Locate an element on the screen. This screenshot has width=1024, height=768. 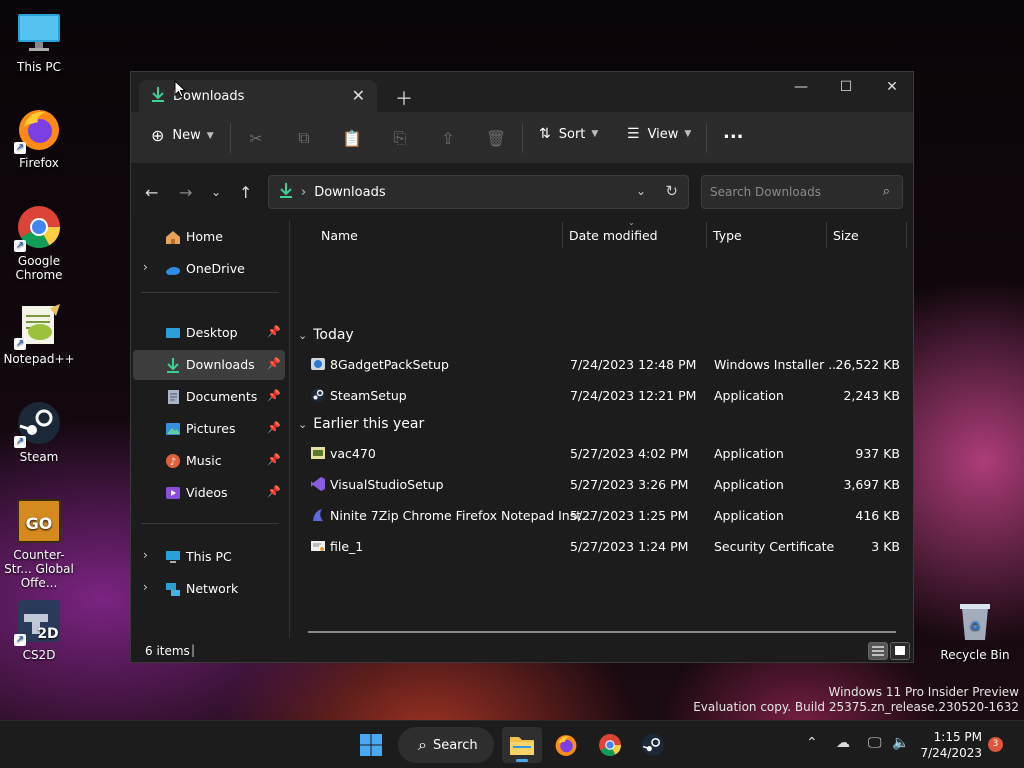
file-type: Application is located at coordinates (749, 515).